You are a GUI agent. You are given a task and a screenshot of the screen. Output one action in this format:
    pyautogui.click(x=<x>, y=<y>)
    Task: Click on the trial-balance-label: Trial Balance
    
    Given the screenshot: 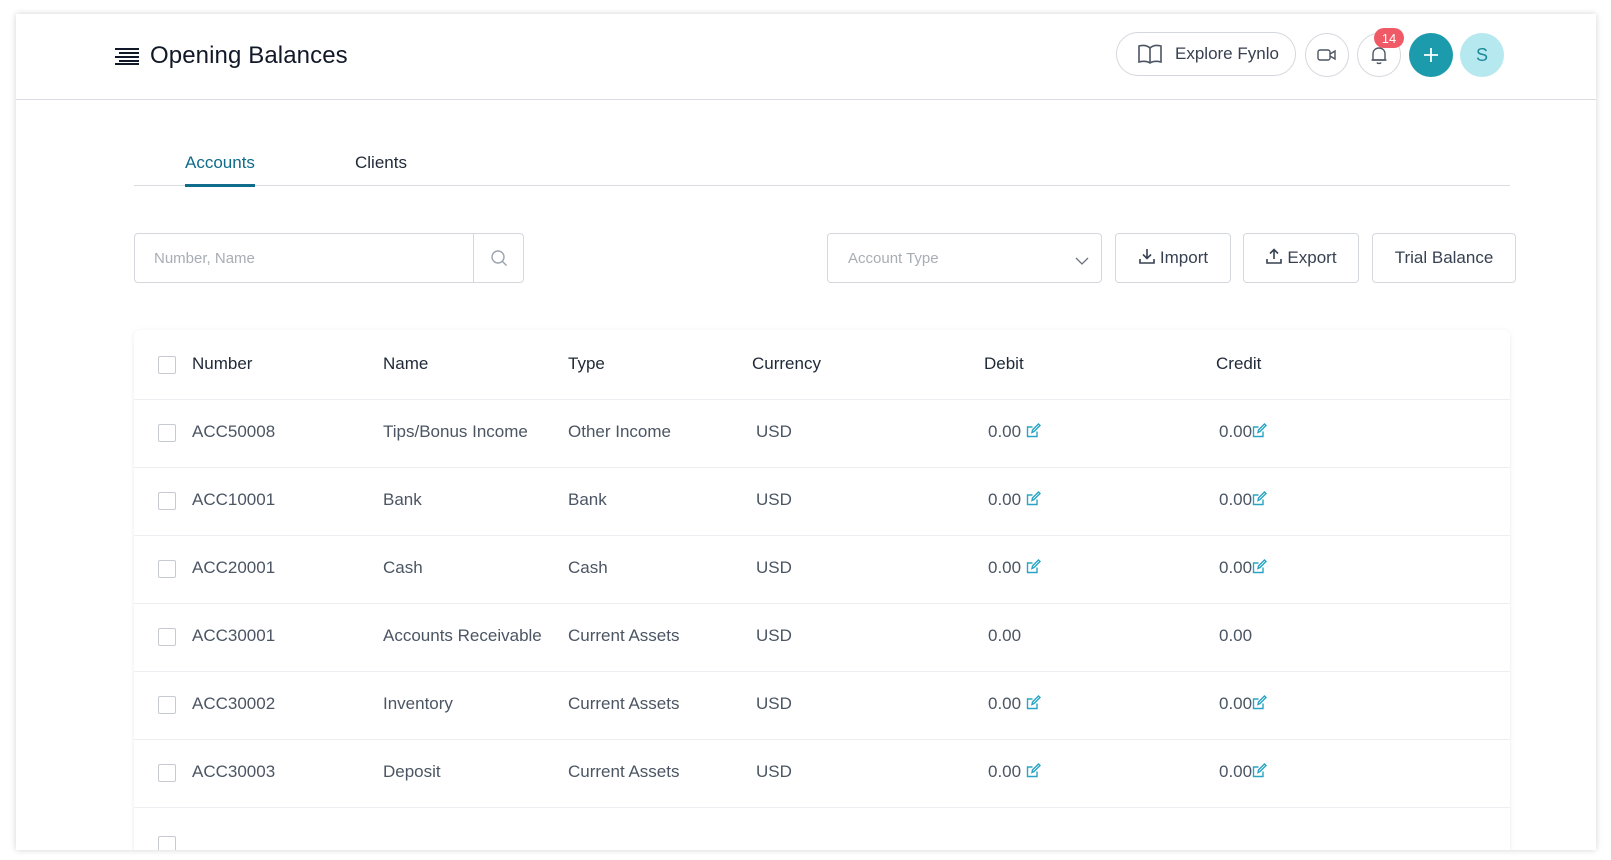 What is the action you would take?
    pyautogui.click(x=1444, y=257)
    